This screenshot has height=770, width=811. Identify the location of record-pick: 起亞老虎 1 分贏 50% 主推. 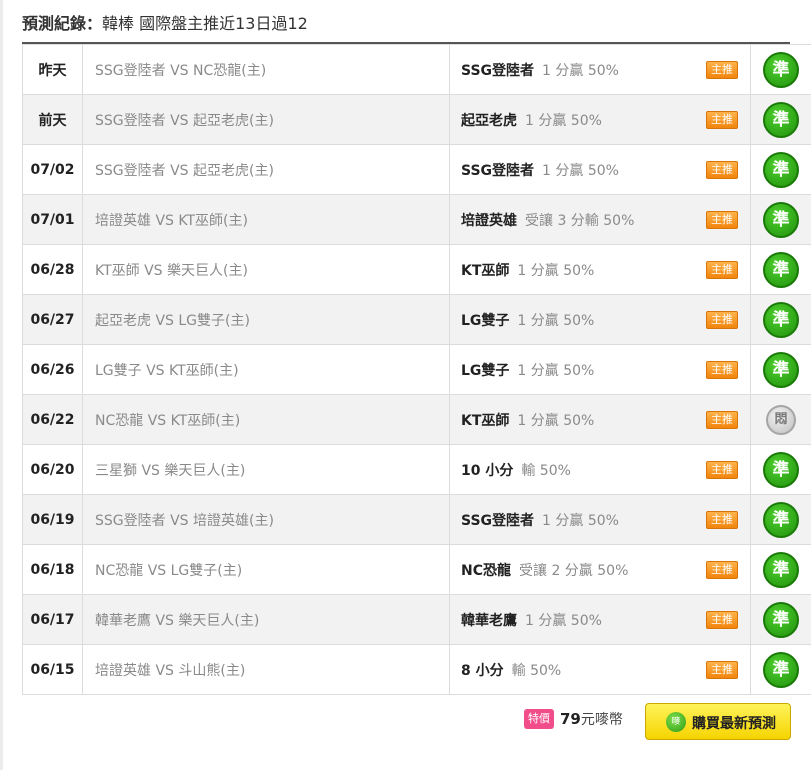
(600, 119).